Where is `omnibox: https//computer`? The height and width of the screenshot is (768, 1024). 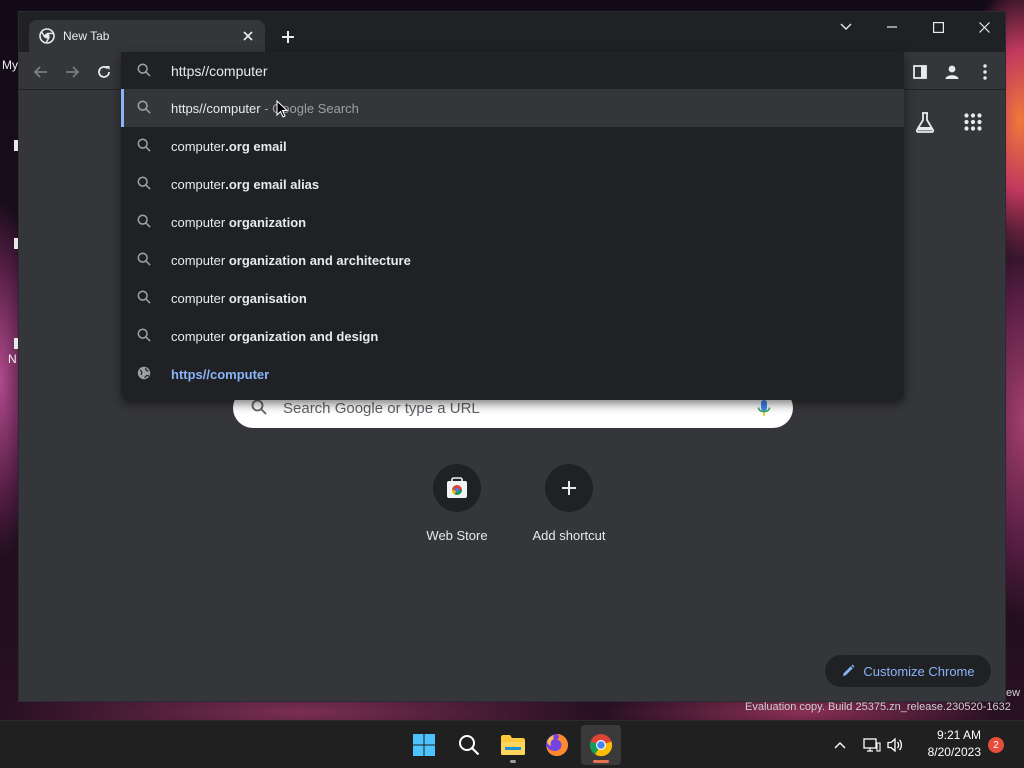 omnibox: https//computer is located at coordinates (512, 71).